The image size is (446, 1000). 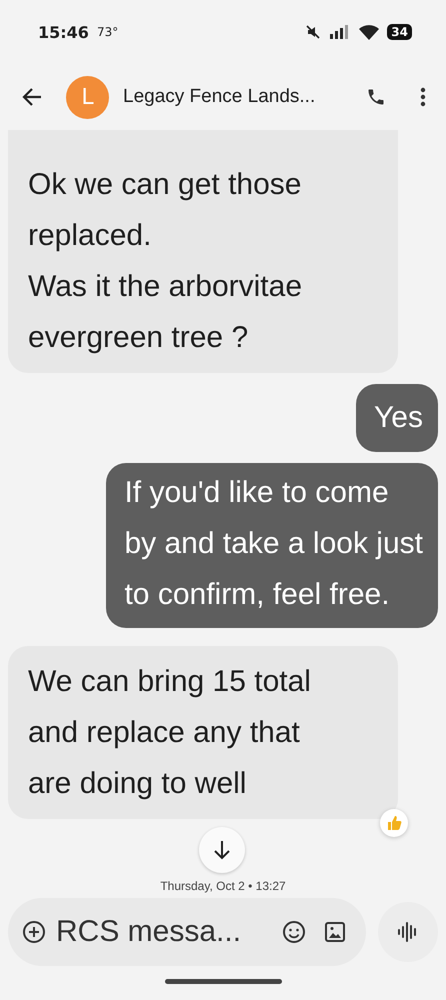 I want to click on message-text: and replace any that, so click(x=164, y=733).